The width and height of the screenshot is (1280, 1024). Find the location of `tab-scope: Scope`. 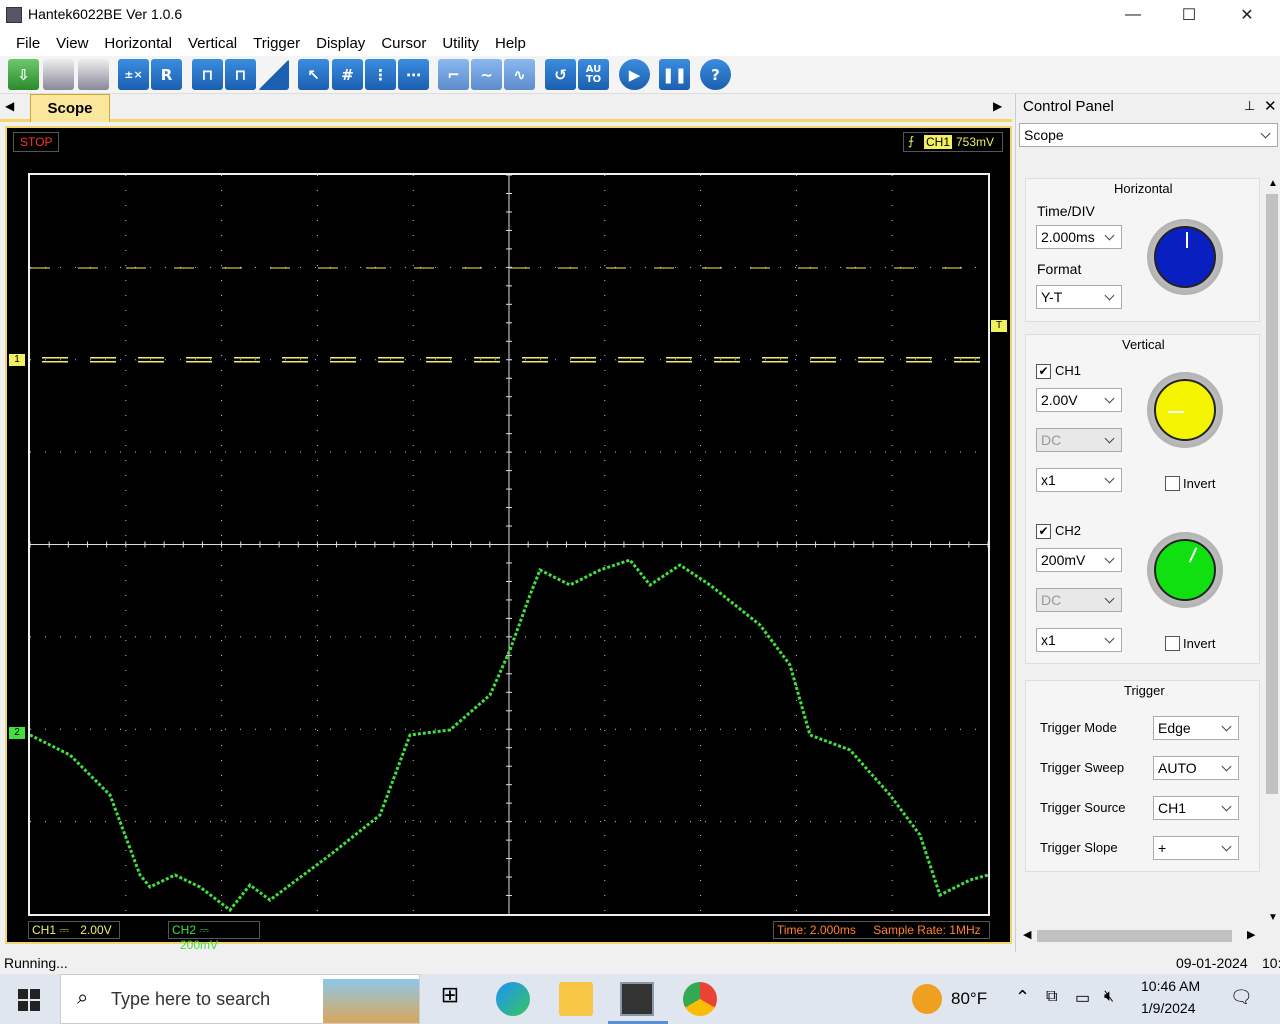

tab-scope: Scope is located at coordinates (70, 108).